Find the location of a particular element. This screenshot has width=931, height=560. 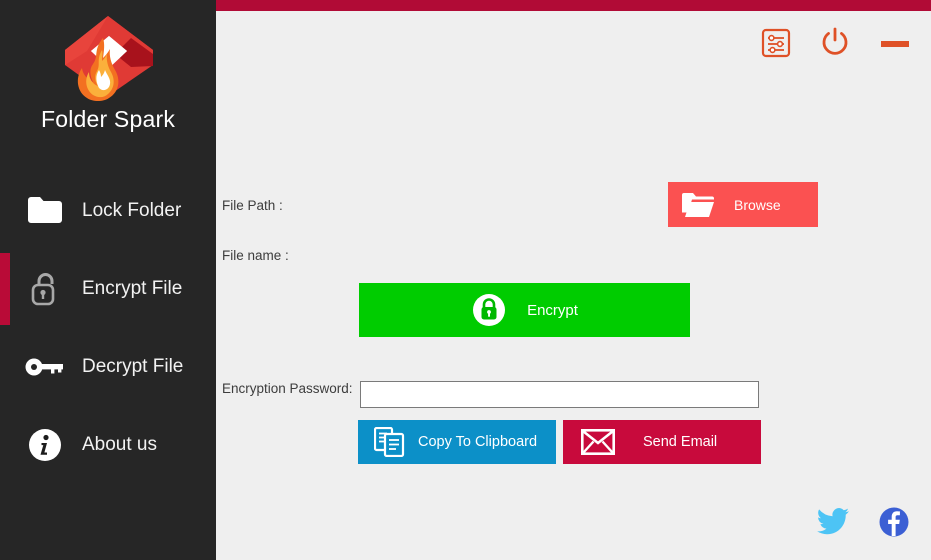

browse-button-label: Browse is located at coordinates (757, 204).